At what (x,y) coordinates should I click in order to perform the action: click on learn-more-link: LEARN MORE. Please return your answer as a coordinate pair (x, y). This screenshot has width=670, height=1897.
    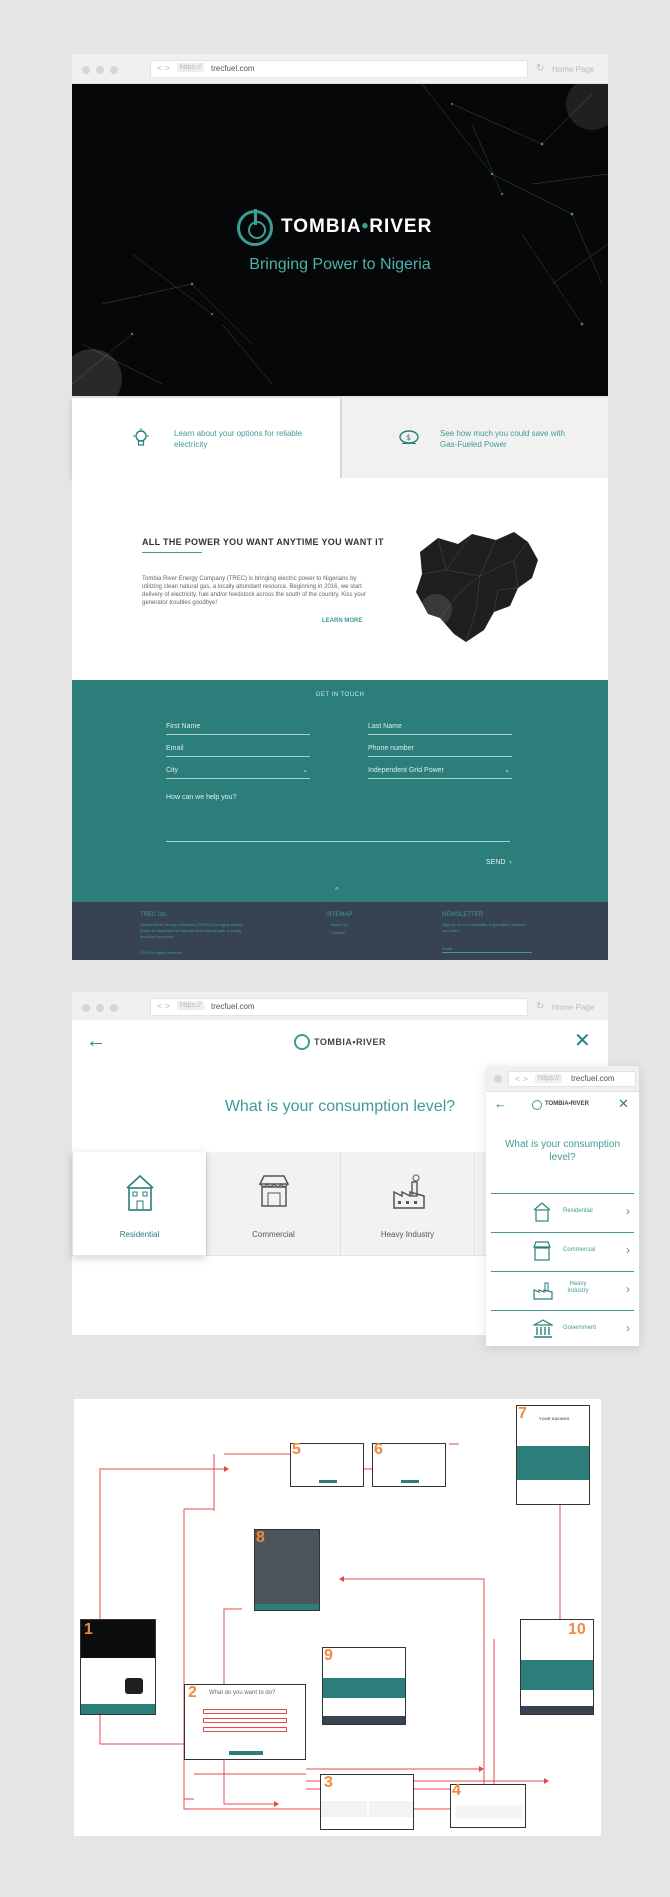
    Looking at the image, I should click on (342, 621).